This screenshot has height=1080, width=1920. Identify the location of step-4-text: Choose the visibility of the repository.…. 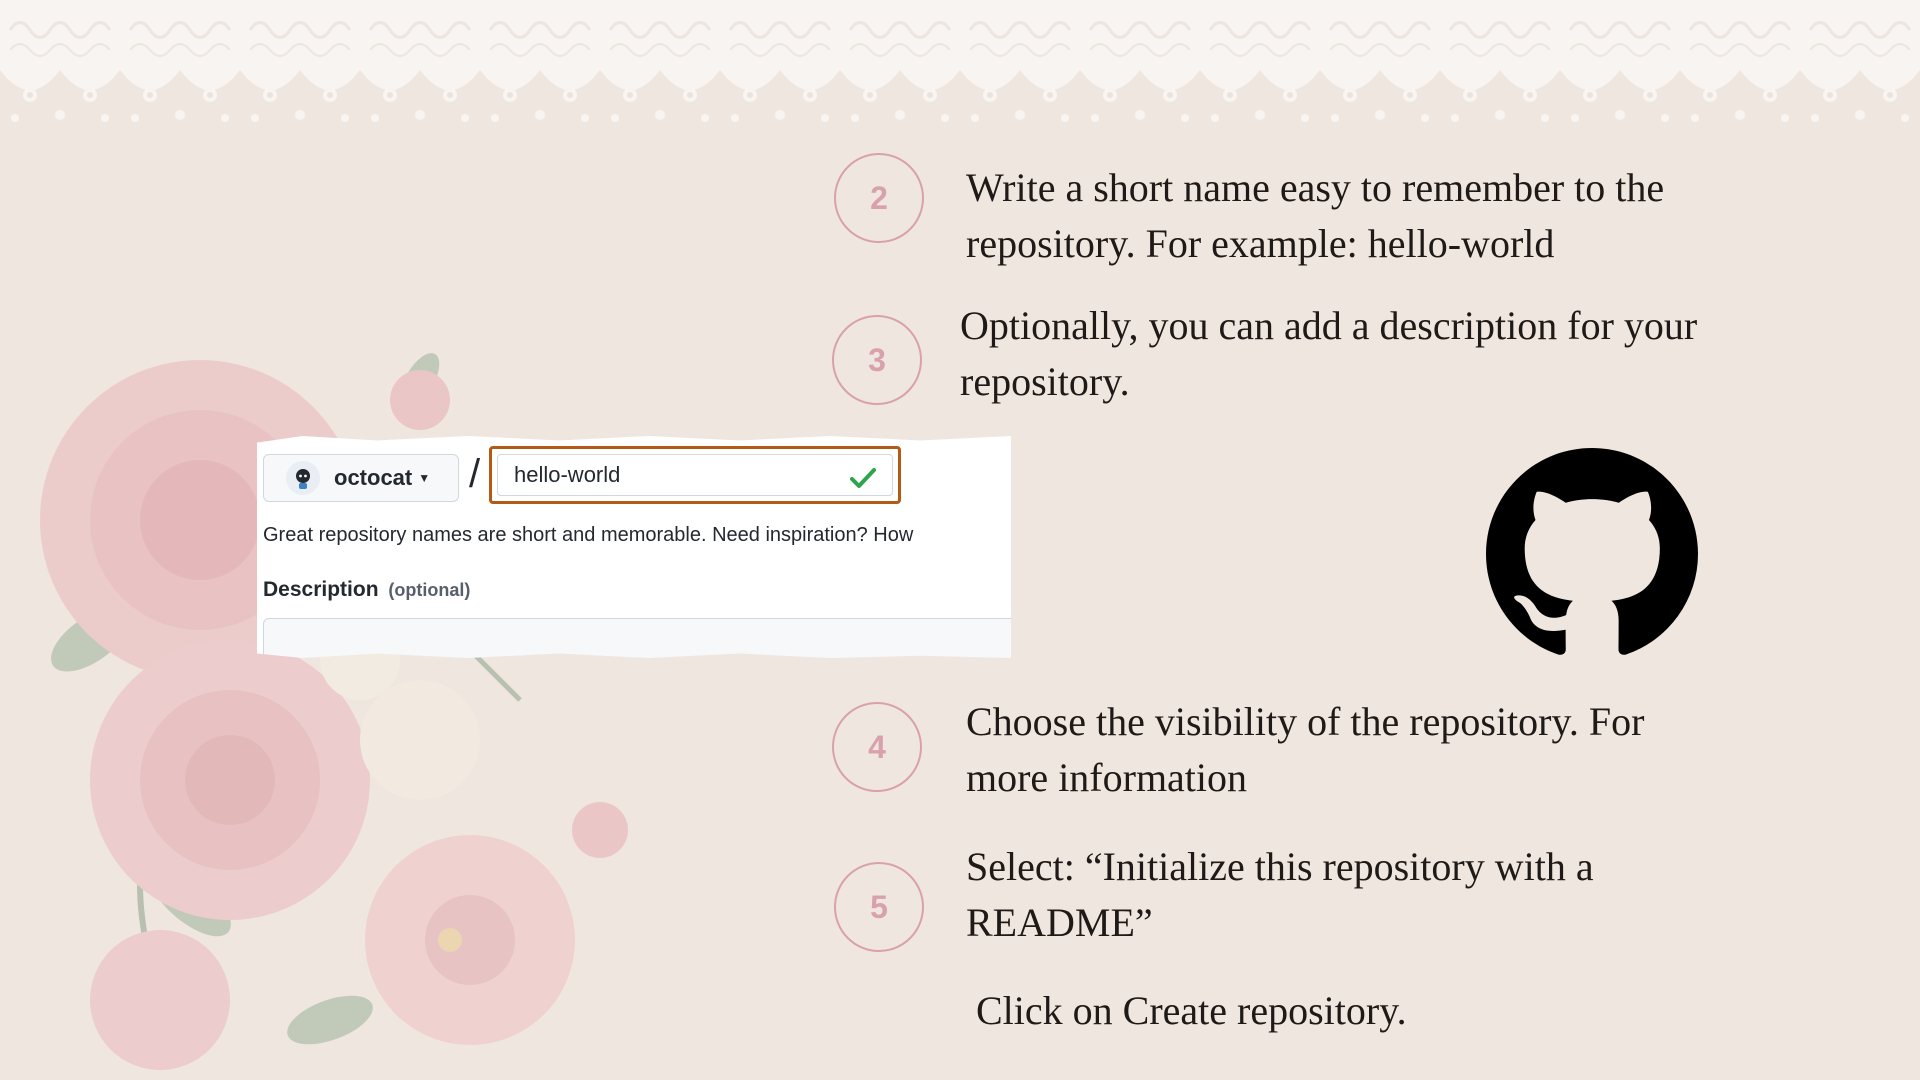
(1305, 749).